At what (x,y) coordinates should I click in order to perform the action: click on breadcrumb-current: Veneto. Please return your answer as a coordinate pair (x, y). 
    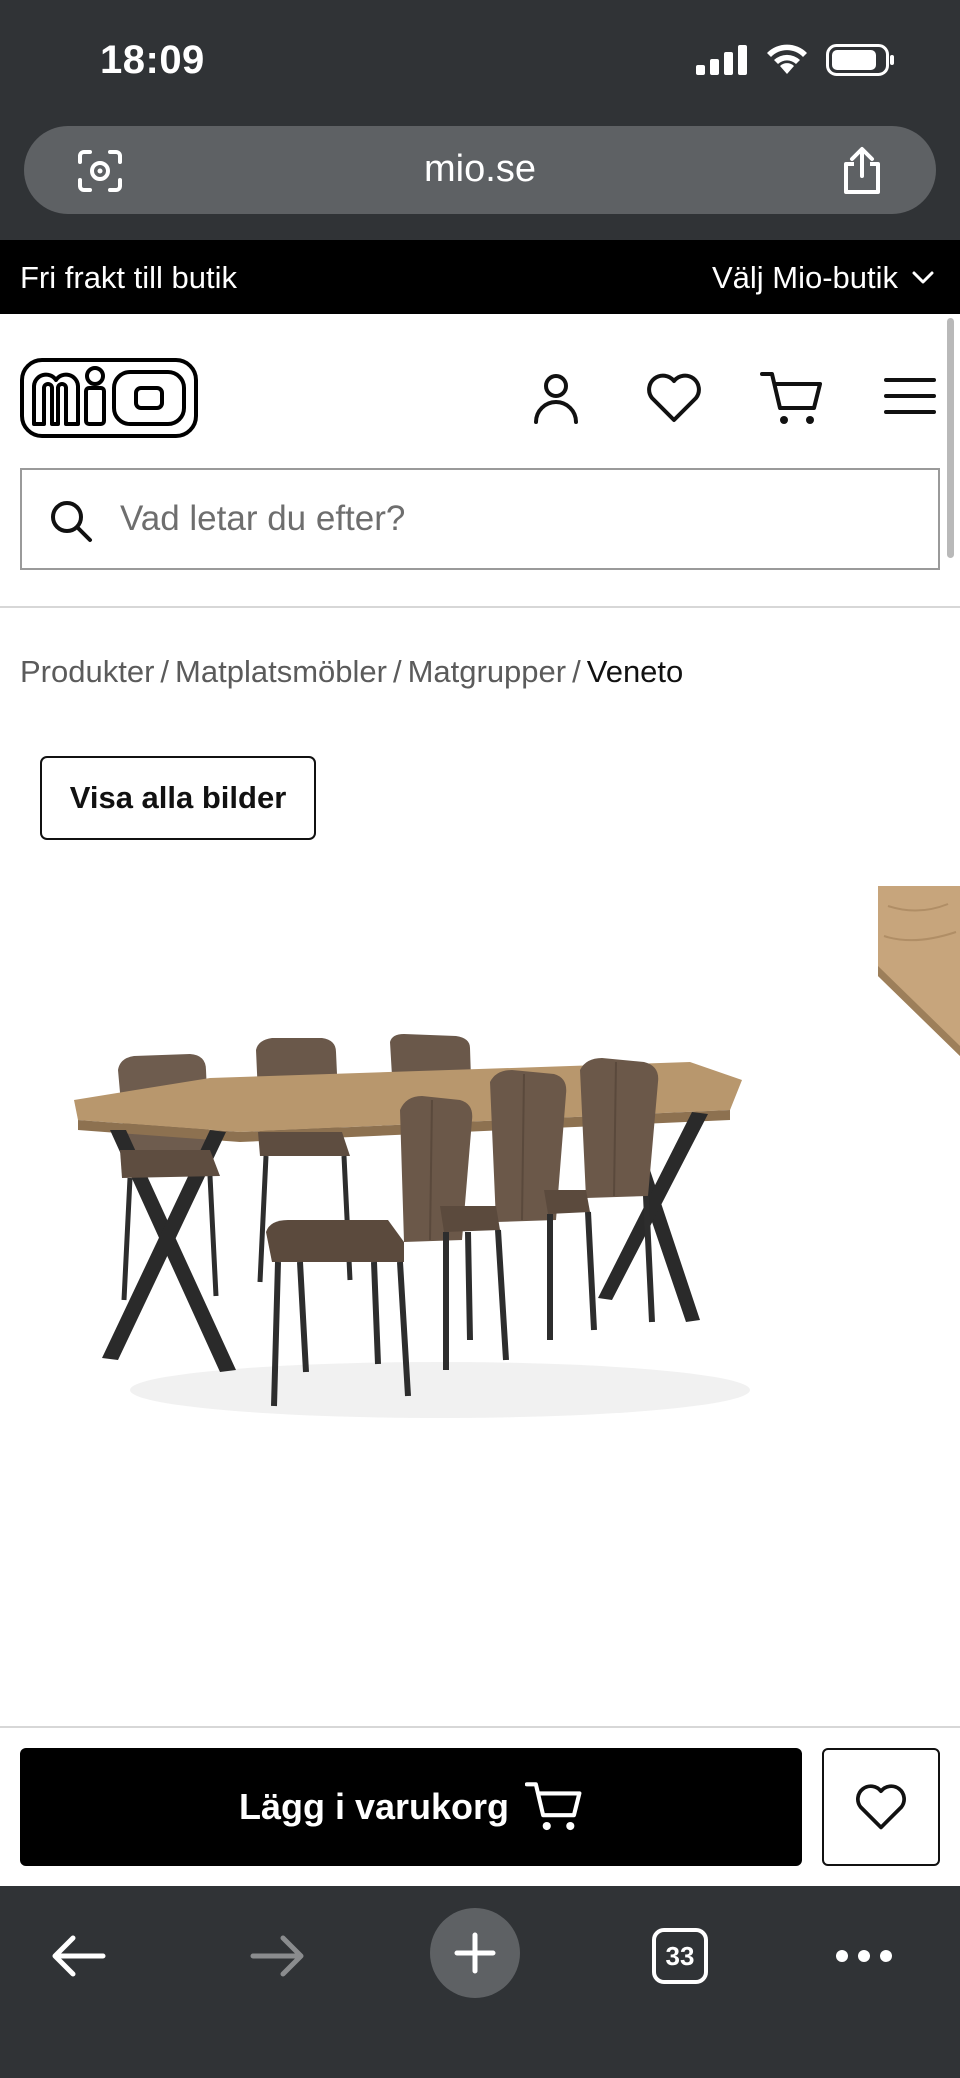
    Looking at the image, I should click on (635, 671).